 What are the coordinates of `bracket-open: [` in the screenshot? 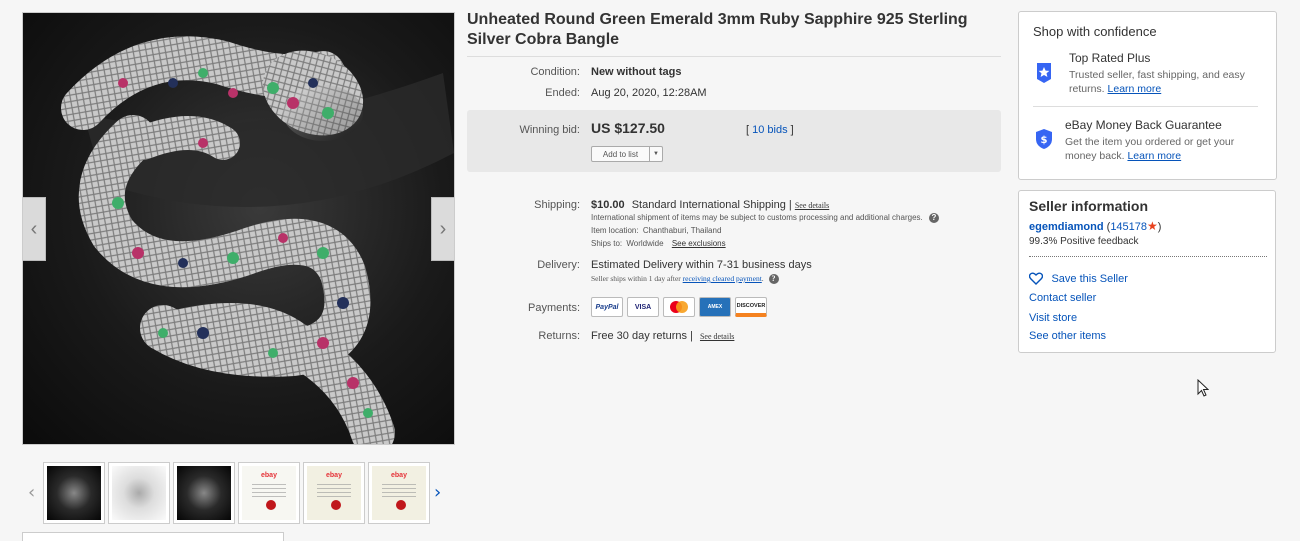 It's located at (748, 130).